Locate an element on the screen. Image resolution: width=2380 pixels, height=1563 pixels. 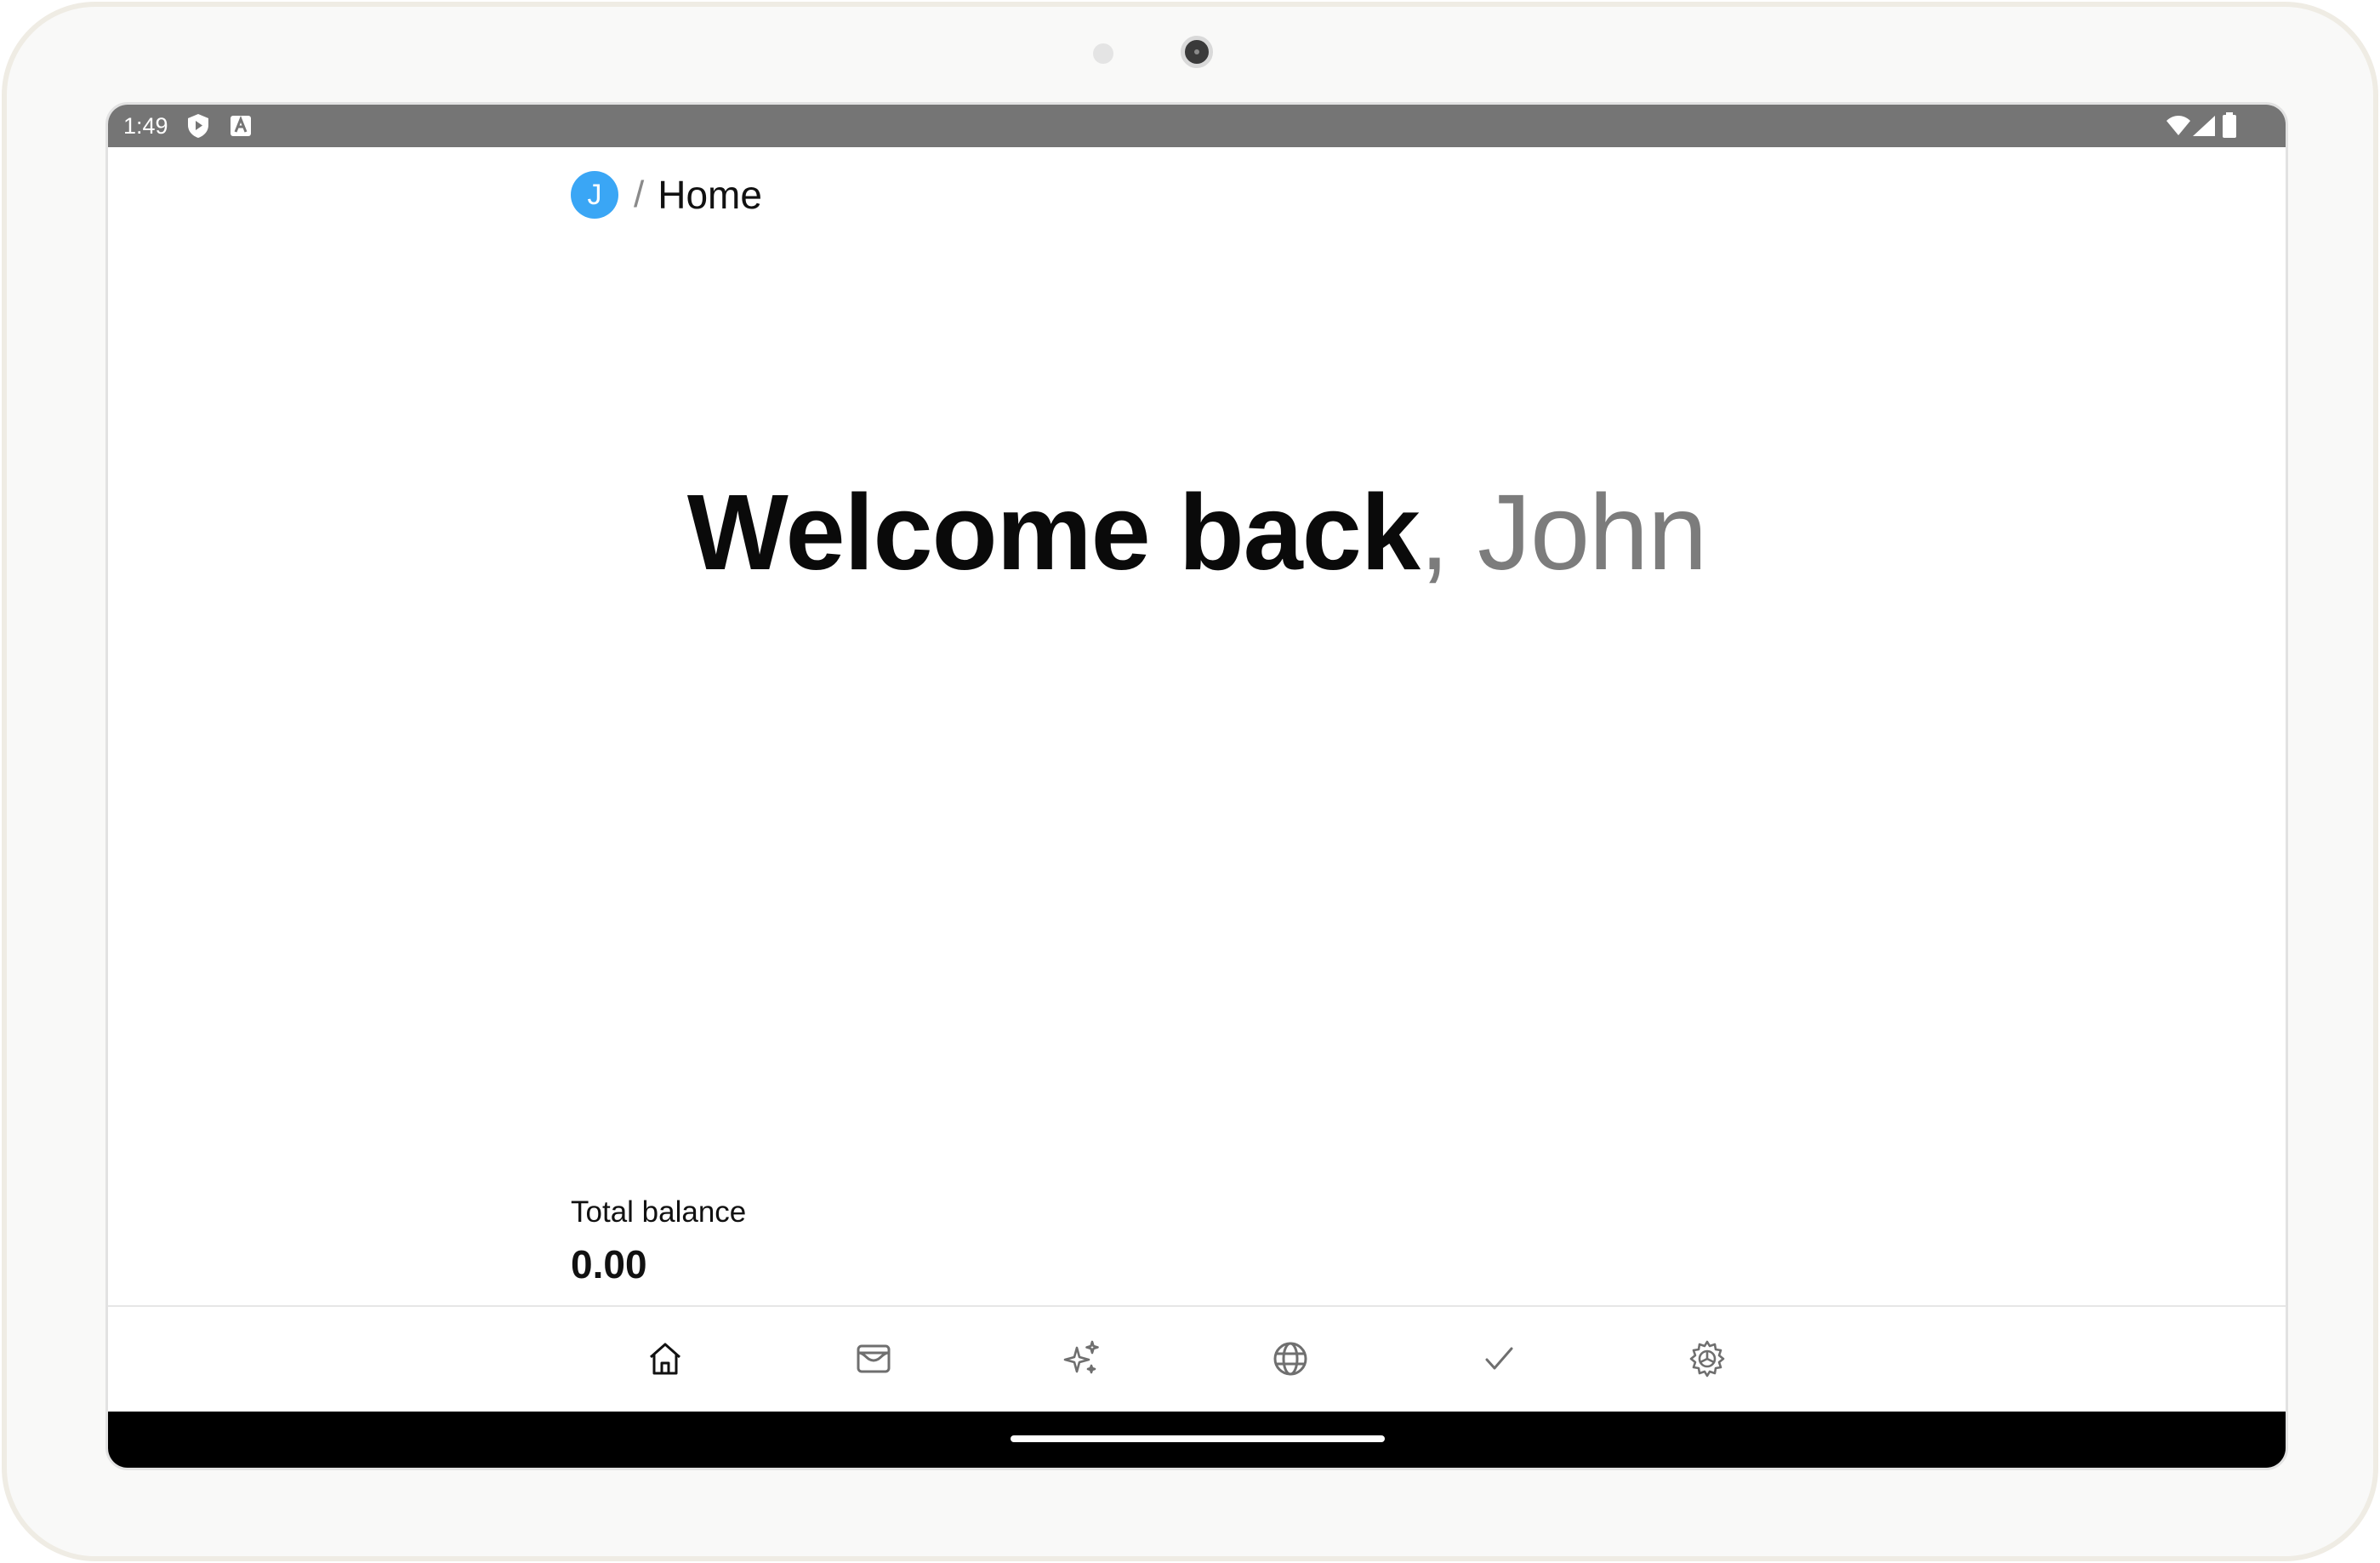
text-a-icon is located at coordinates (241, 128).